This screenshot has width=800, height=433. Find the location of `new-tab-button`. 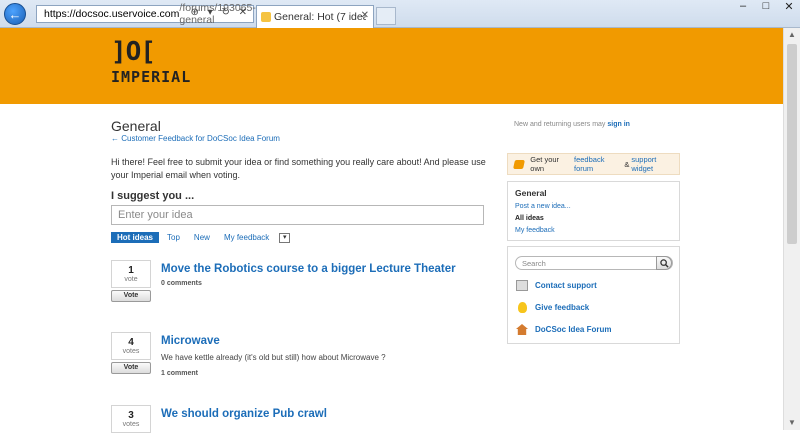

new-tab-button is located at coordinates (386, 16).